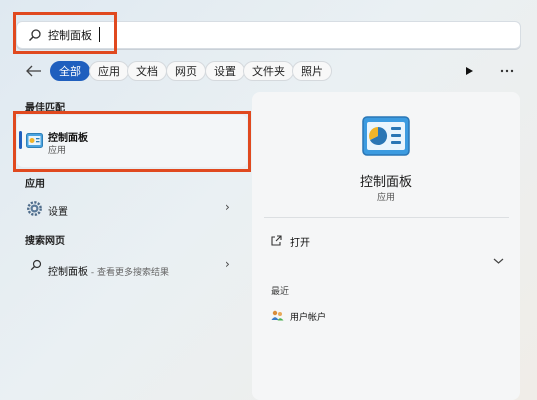 This screenshot has width=537, height=400. Describe the element at coordinates (280, 292) in the screenshot. I see `recent-heading: 最近` at that location.